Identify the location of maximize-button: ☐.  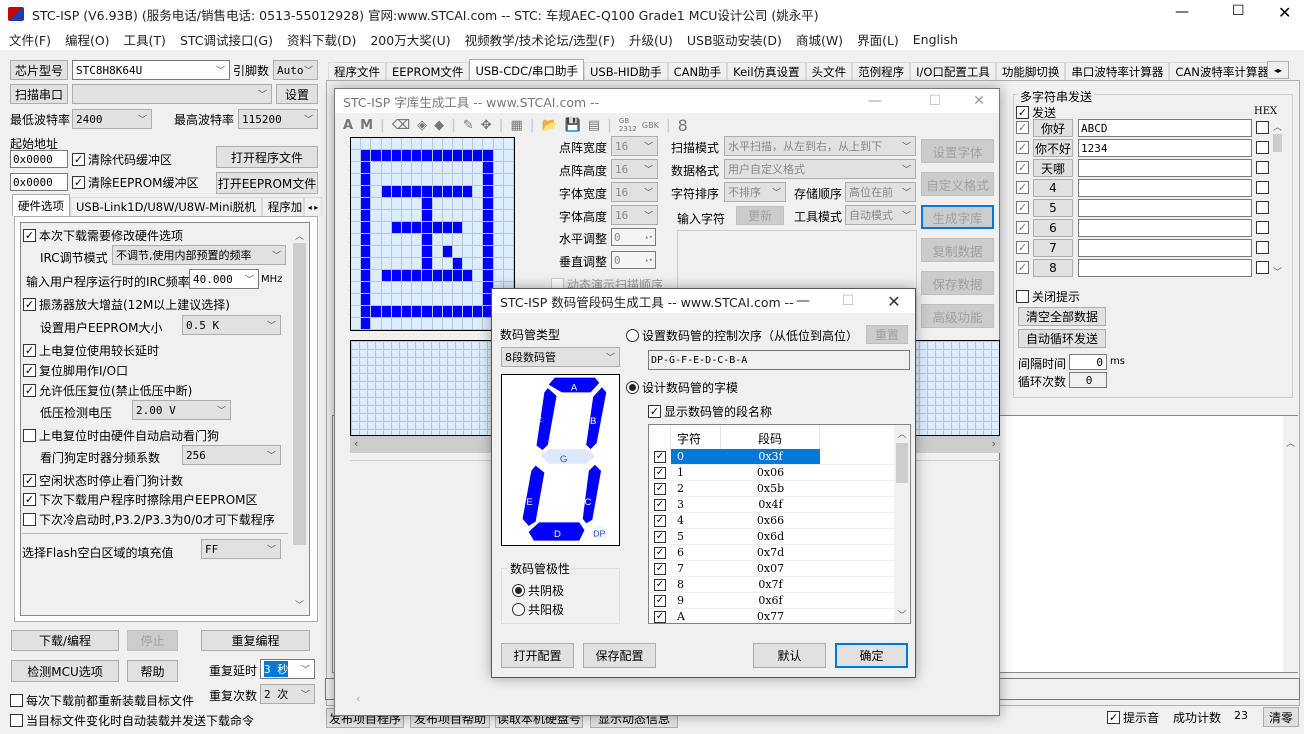
(1238, 11).